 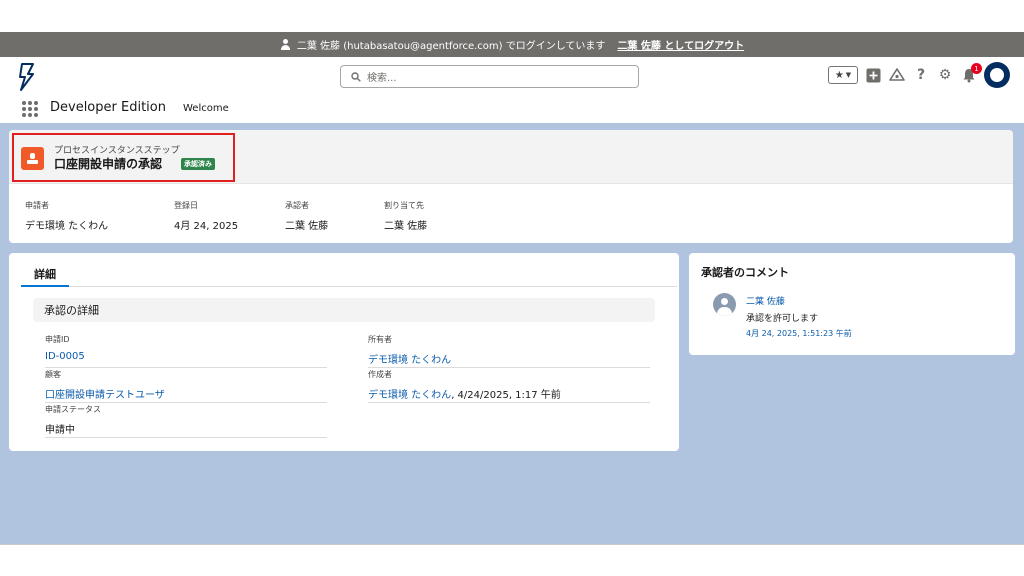 I want to click on process-step-record-icon, so click(x=32, y=158).